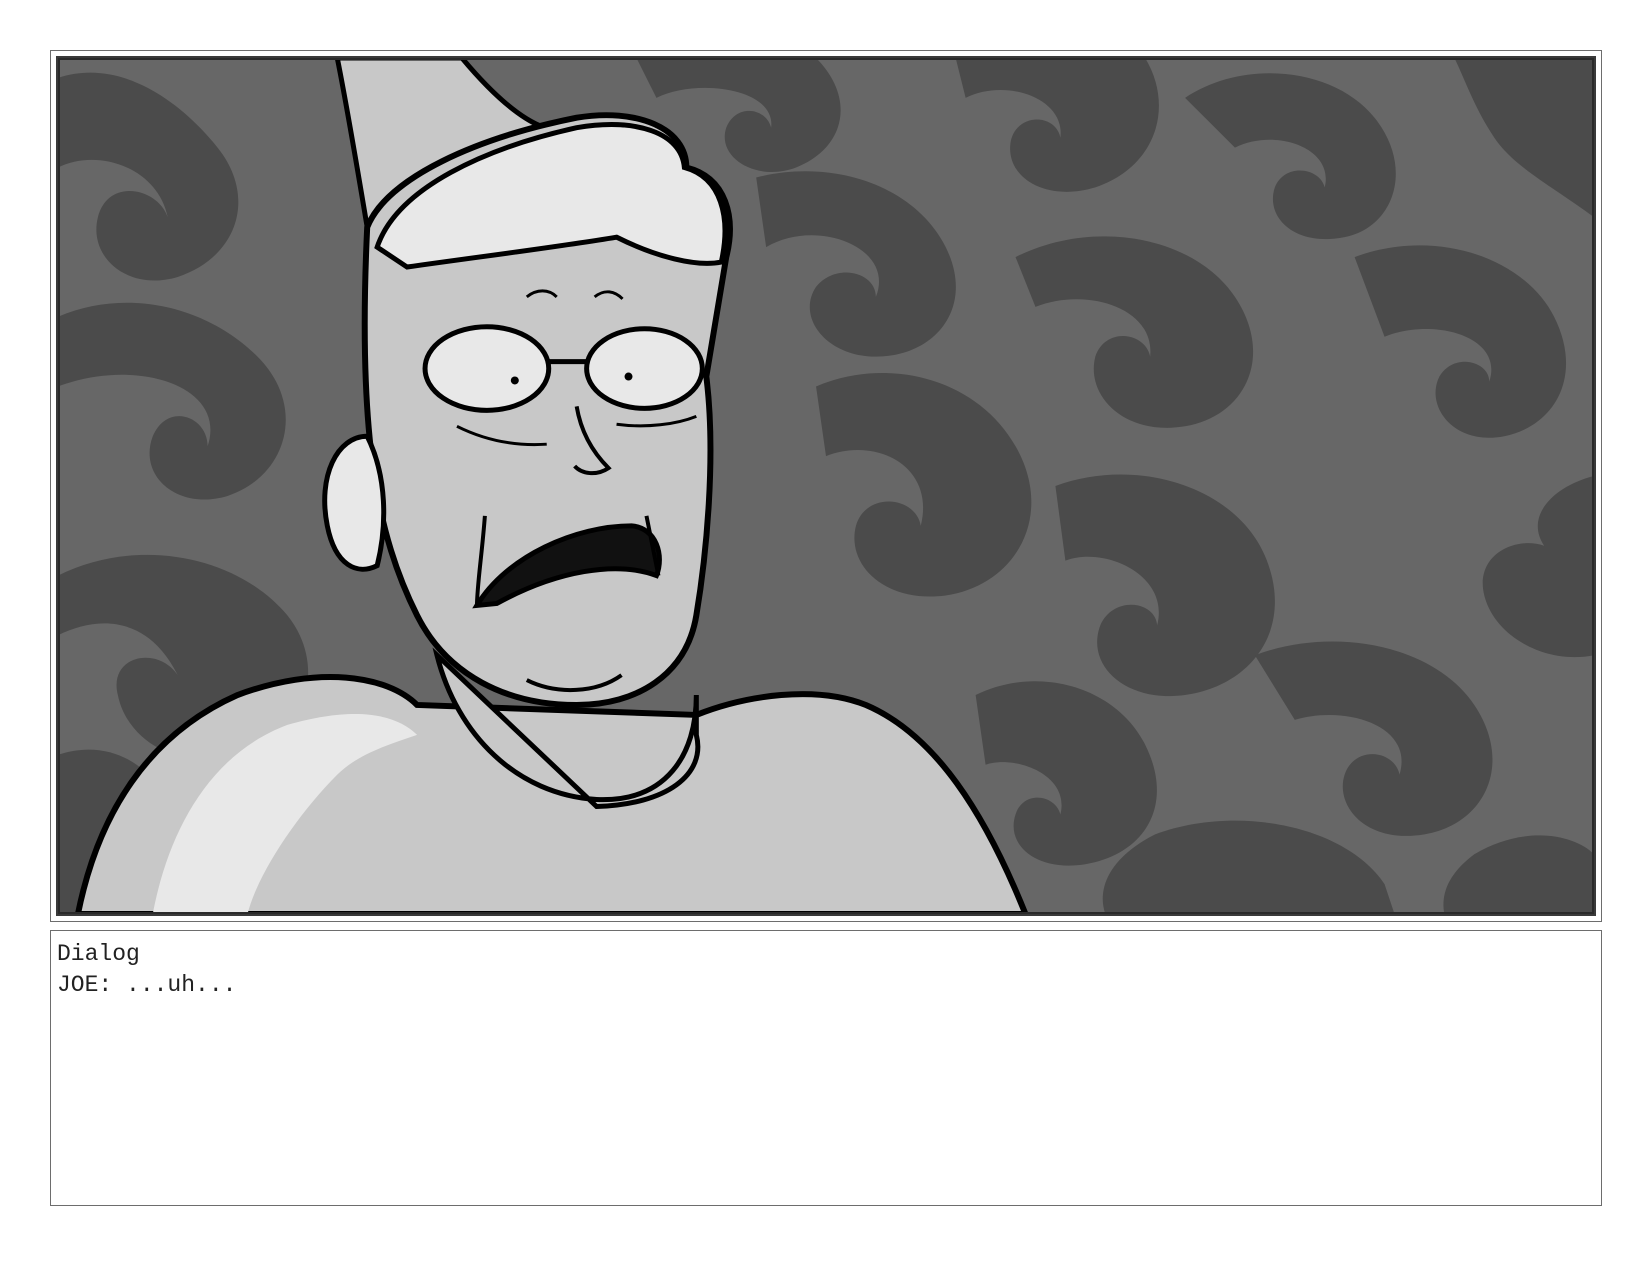 Image resolution: width=1648 pixels, height=1276 pixels. What do you see at coordinates (354, 502) in the screenshot?
I see `ear` at bounding box center [354, 502].